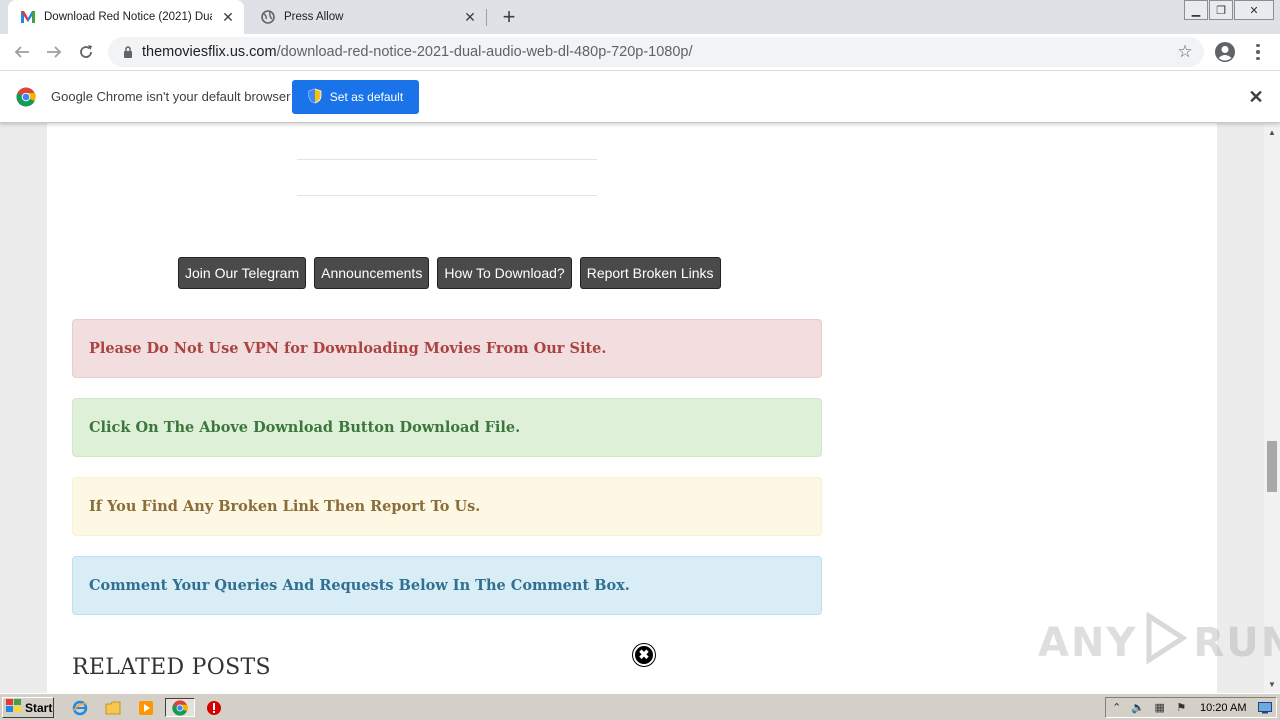 Image resolution: width=1280 pixels, height=720 pixels. Describe the element at coordinates (1117, 707) in the screenshot. I see `tray-expand-icon: ⌃` at that location.